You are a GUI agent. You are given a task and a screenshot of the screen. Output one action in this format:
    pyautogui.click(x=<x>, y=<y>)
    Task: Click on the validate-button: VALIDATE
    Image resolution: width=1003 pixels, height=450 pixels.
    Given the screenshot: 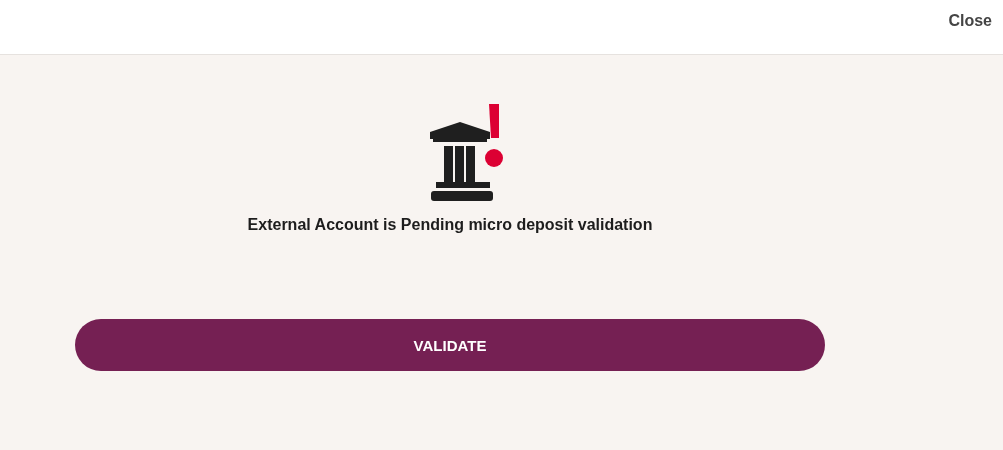 What is the action you would take?
    pyautogui.click(x=450, y=345)
    